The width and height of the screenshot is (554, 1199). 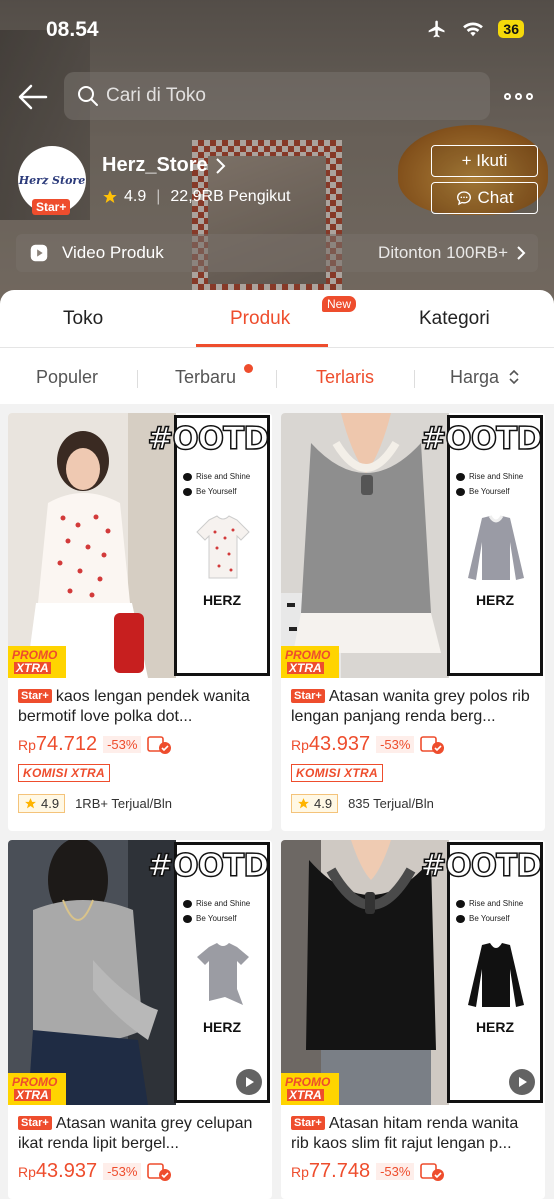 I want to click on active-tab-indicator, so click(x=262, y=345).